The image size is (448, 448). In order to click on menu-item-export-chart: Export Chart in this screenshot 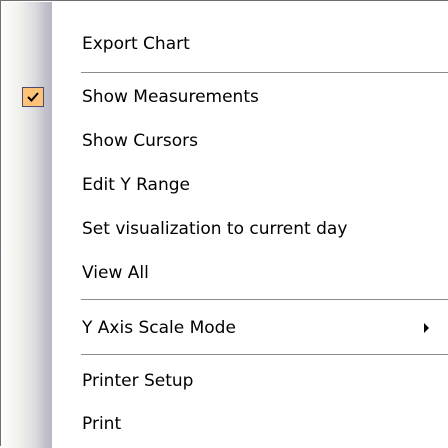, I will do `click(225, 44)`.